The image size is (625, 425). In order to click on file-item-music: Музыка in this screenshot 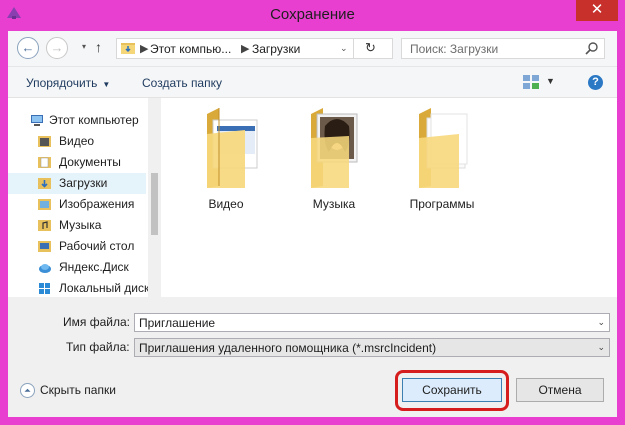, I will do `click(334, 159)`.